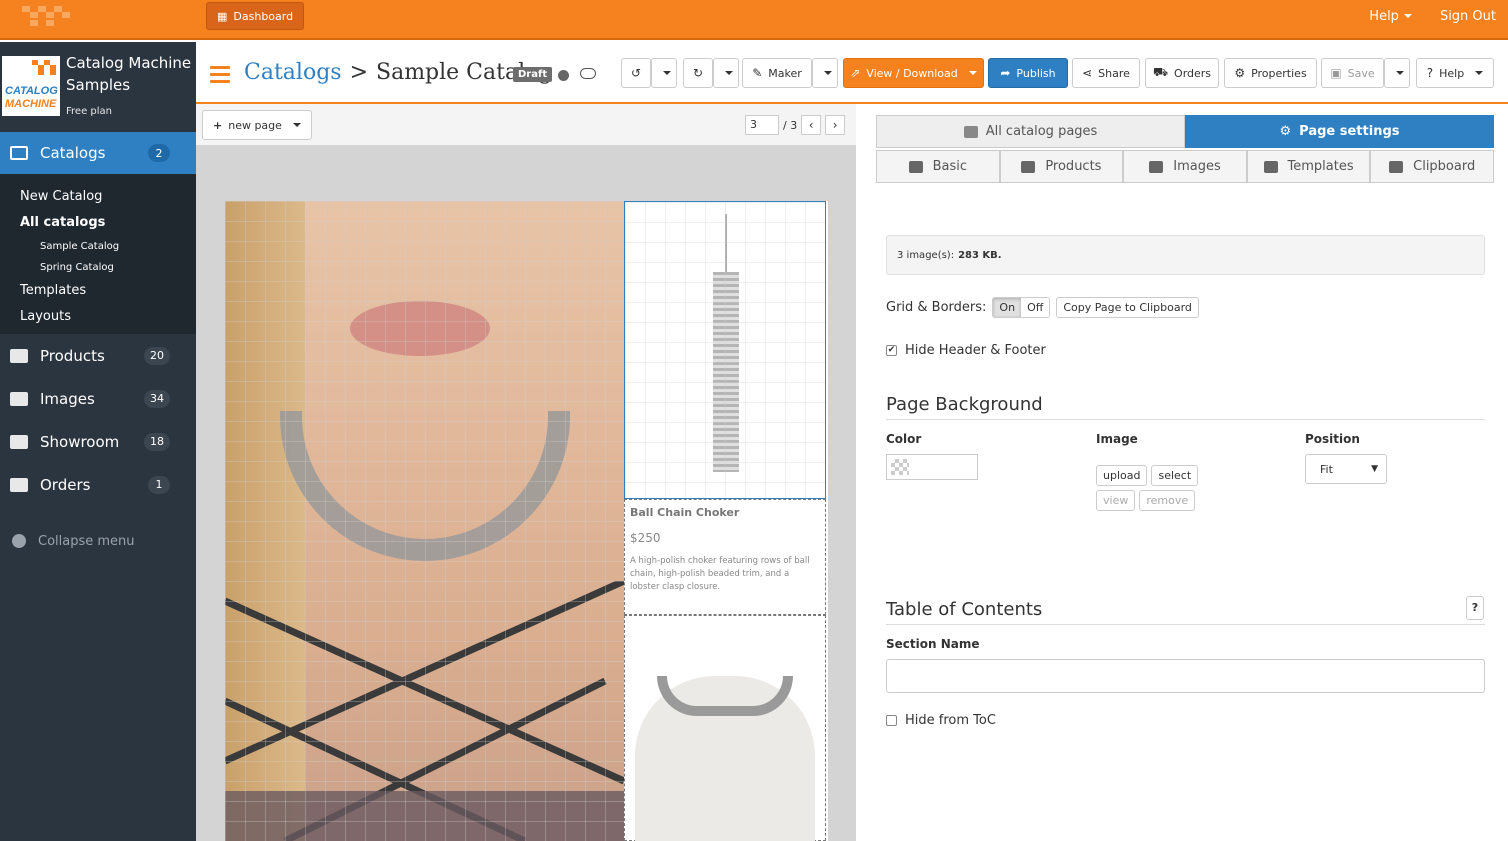 The height and width of the screenshot is (841, 1508). Describe the element at coordinates (855, 73) in the screenshot. I see `external-link-icon: ⇗` at that location.